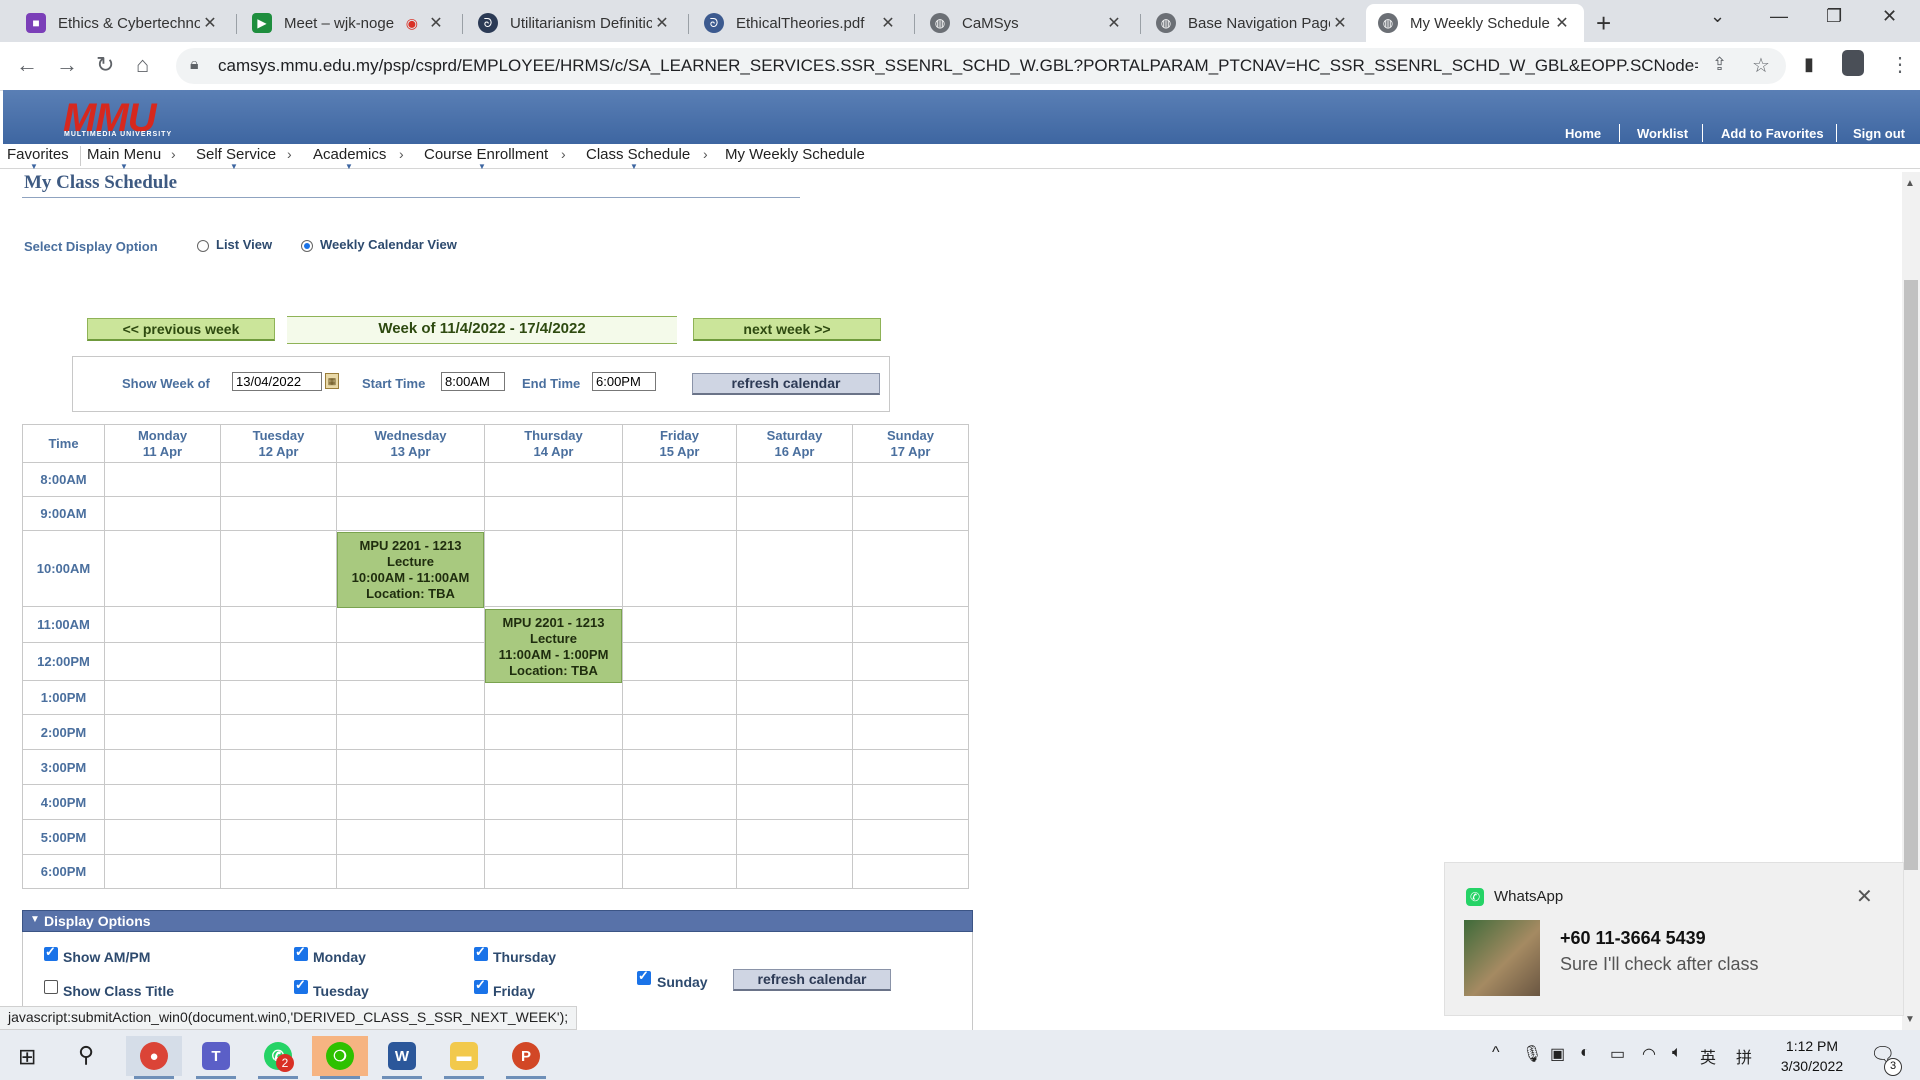  I want to click on purple-square-icon: ■, so click(36, 23).